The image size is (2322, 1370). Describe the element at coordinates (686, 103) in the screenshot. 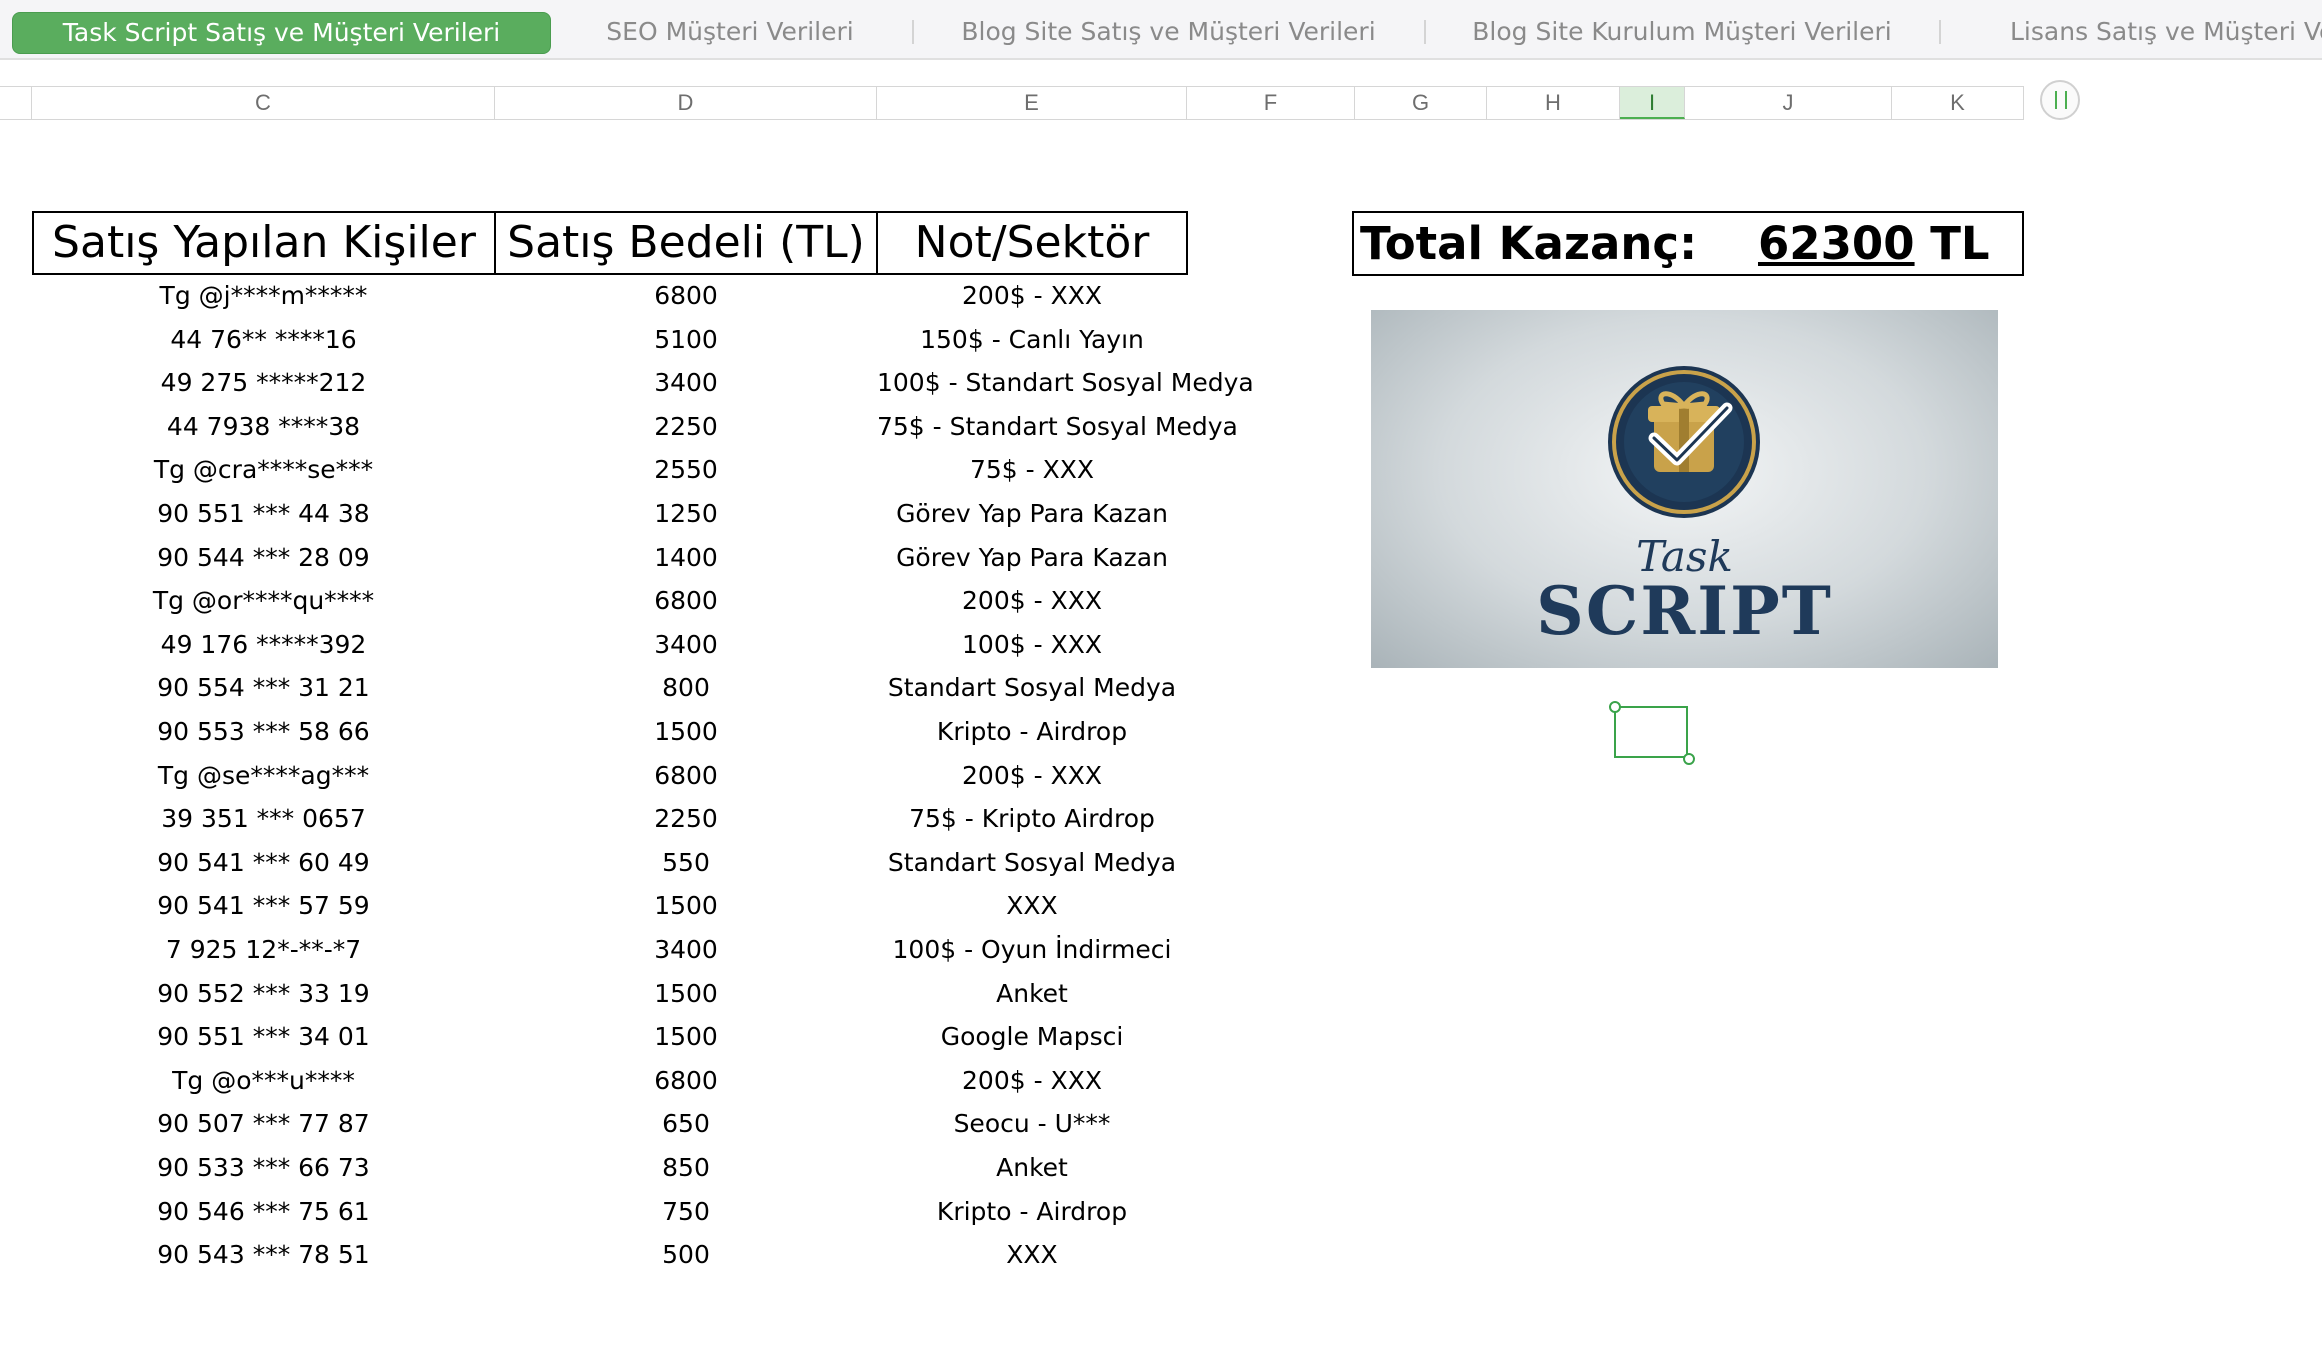

I see `column-header-d: D` at that location.